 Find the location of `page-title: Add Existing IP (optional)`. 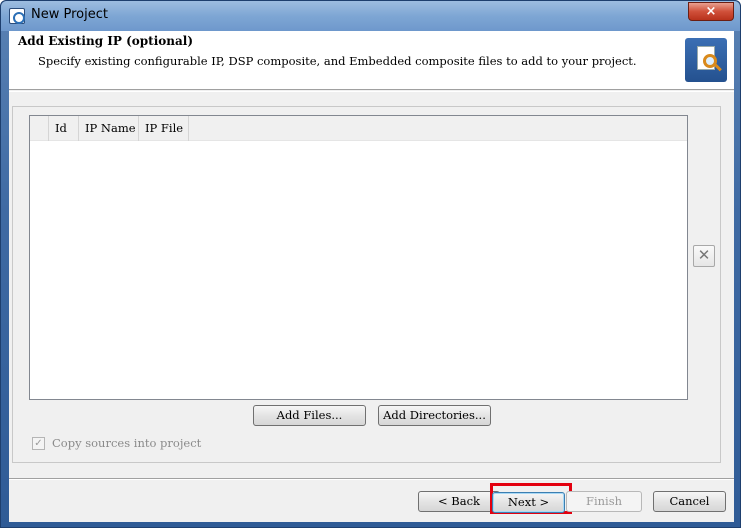

page-title: Add Existing IP (optional) is located at coordinates (106, 41).